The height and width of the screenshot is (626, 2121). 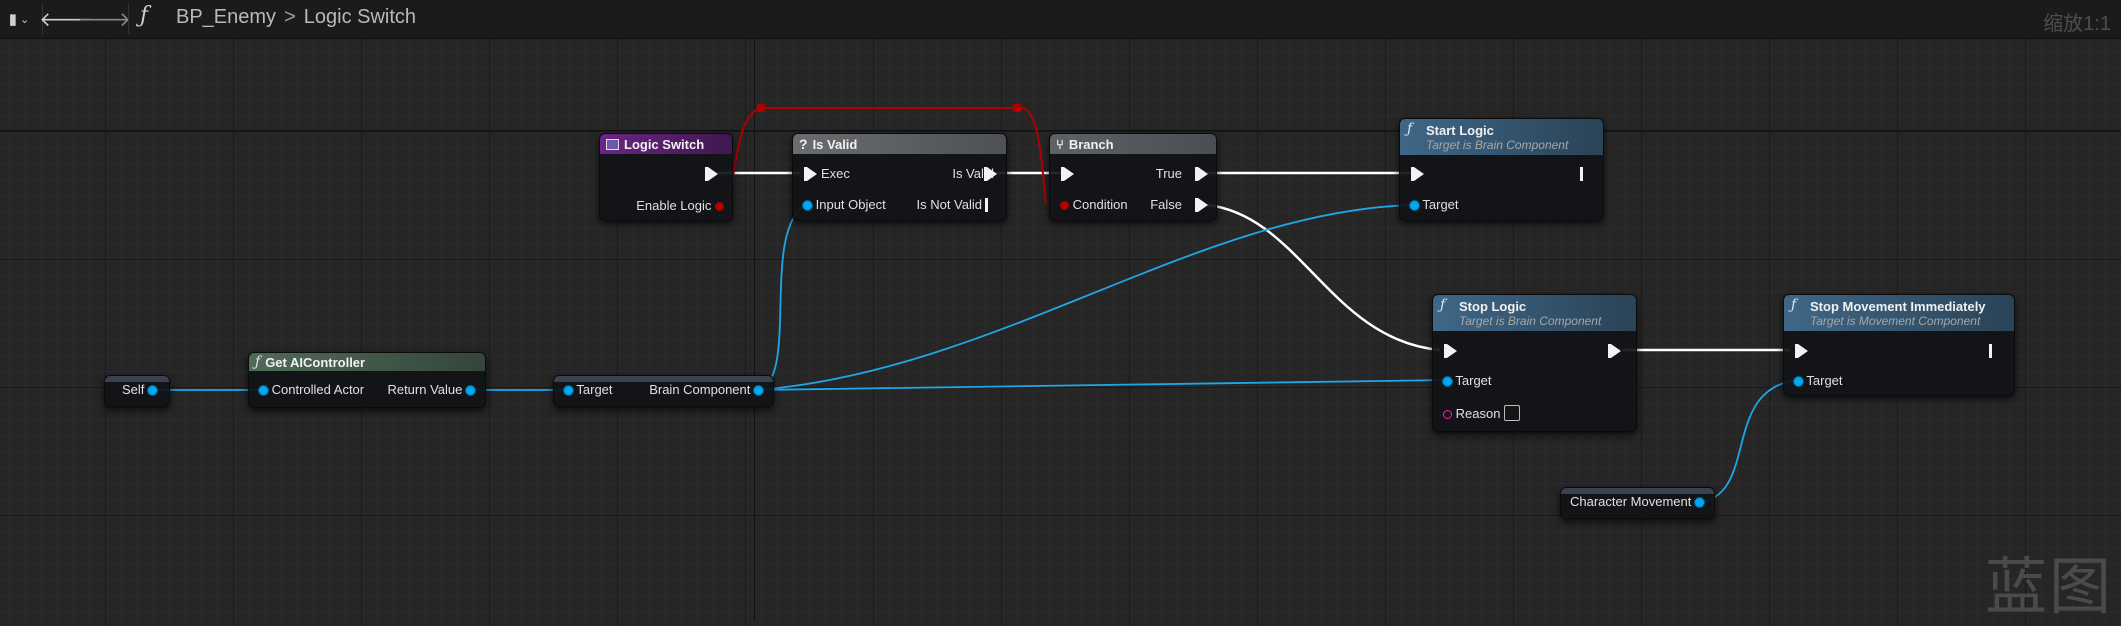 I want to click on node-title: Get AIController, so click(x=315, y=362).